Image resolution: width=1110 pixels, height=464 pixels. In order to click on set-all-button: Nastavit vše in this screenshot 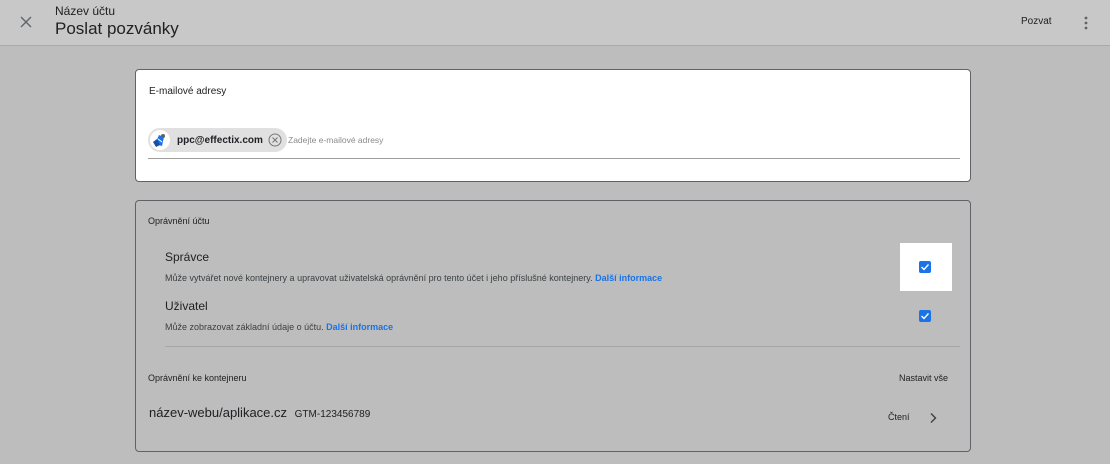, I will do `click(923, 378)`.